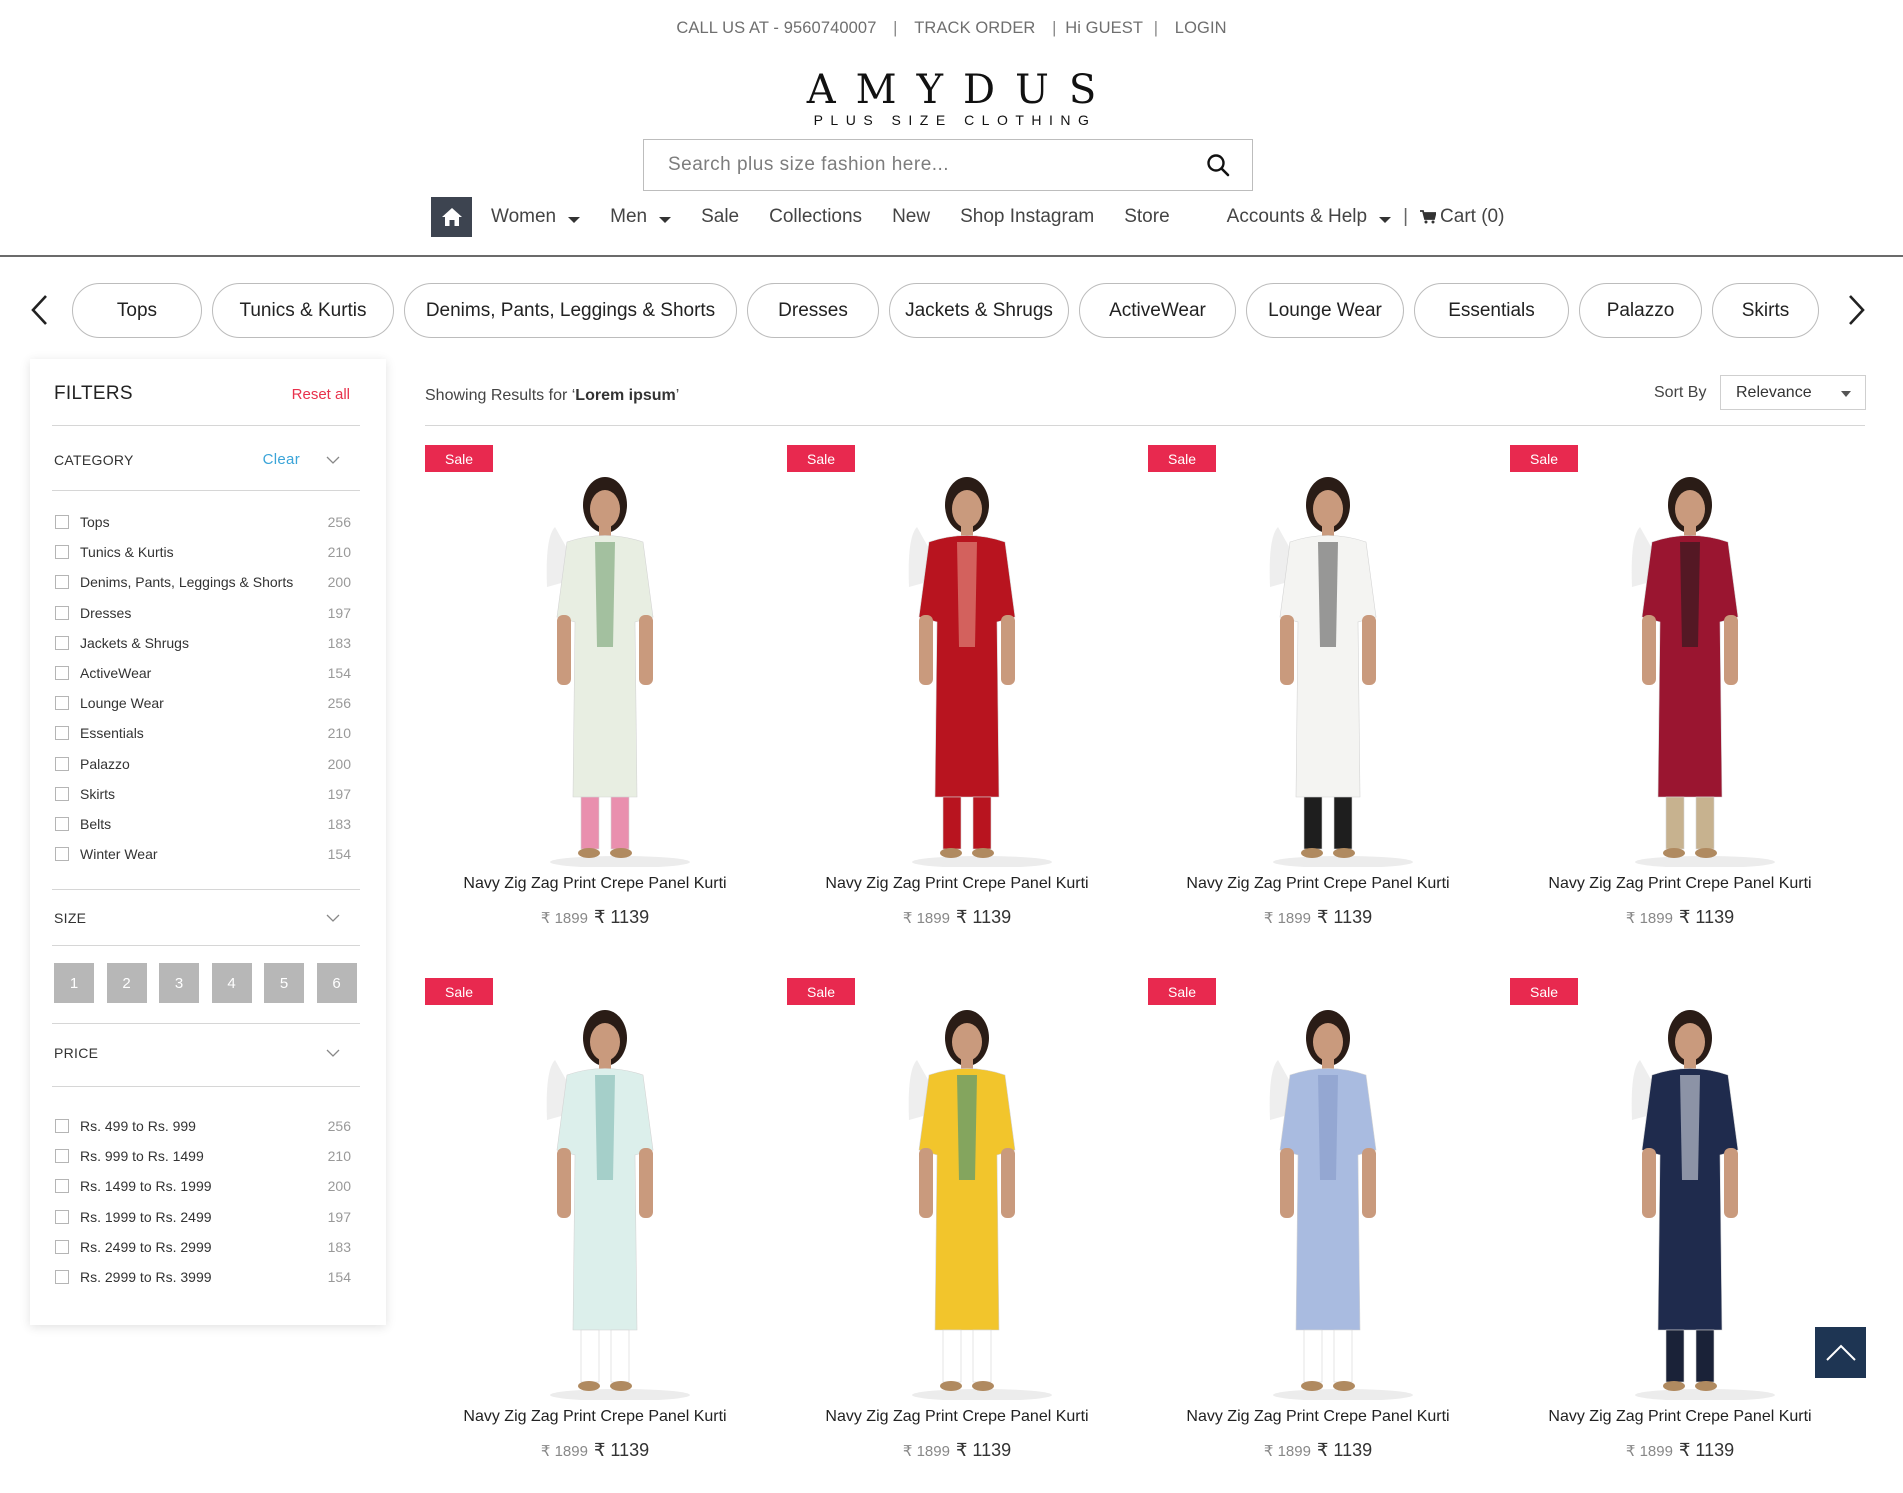 The width and height of the screenshot is (1903, 1493). What do you see at coordinates (1325, 310) in the screenshot?
I see `category-pill-lounge-wear: Lounge Wear` at bounding box center [1325, 310].